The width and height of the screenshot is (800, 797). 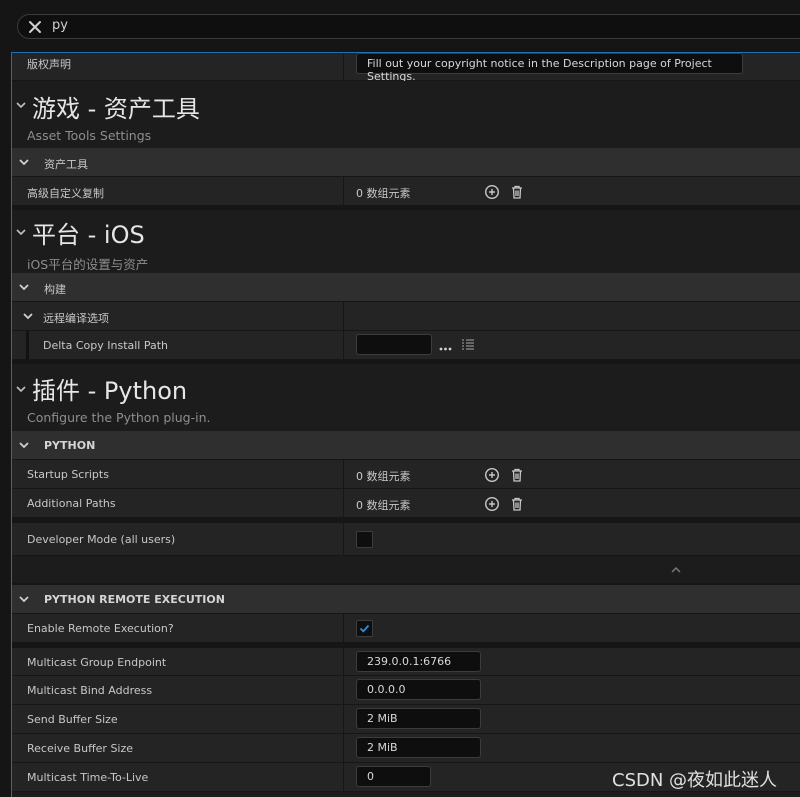 I want to click on multicast-group-label: Multicast Group Endpoint, so click(x=97, y=662).